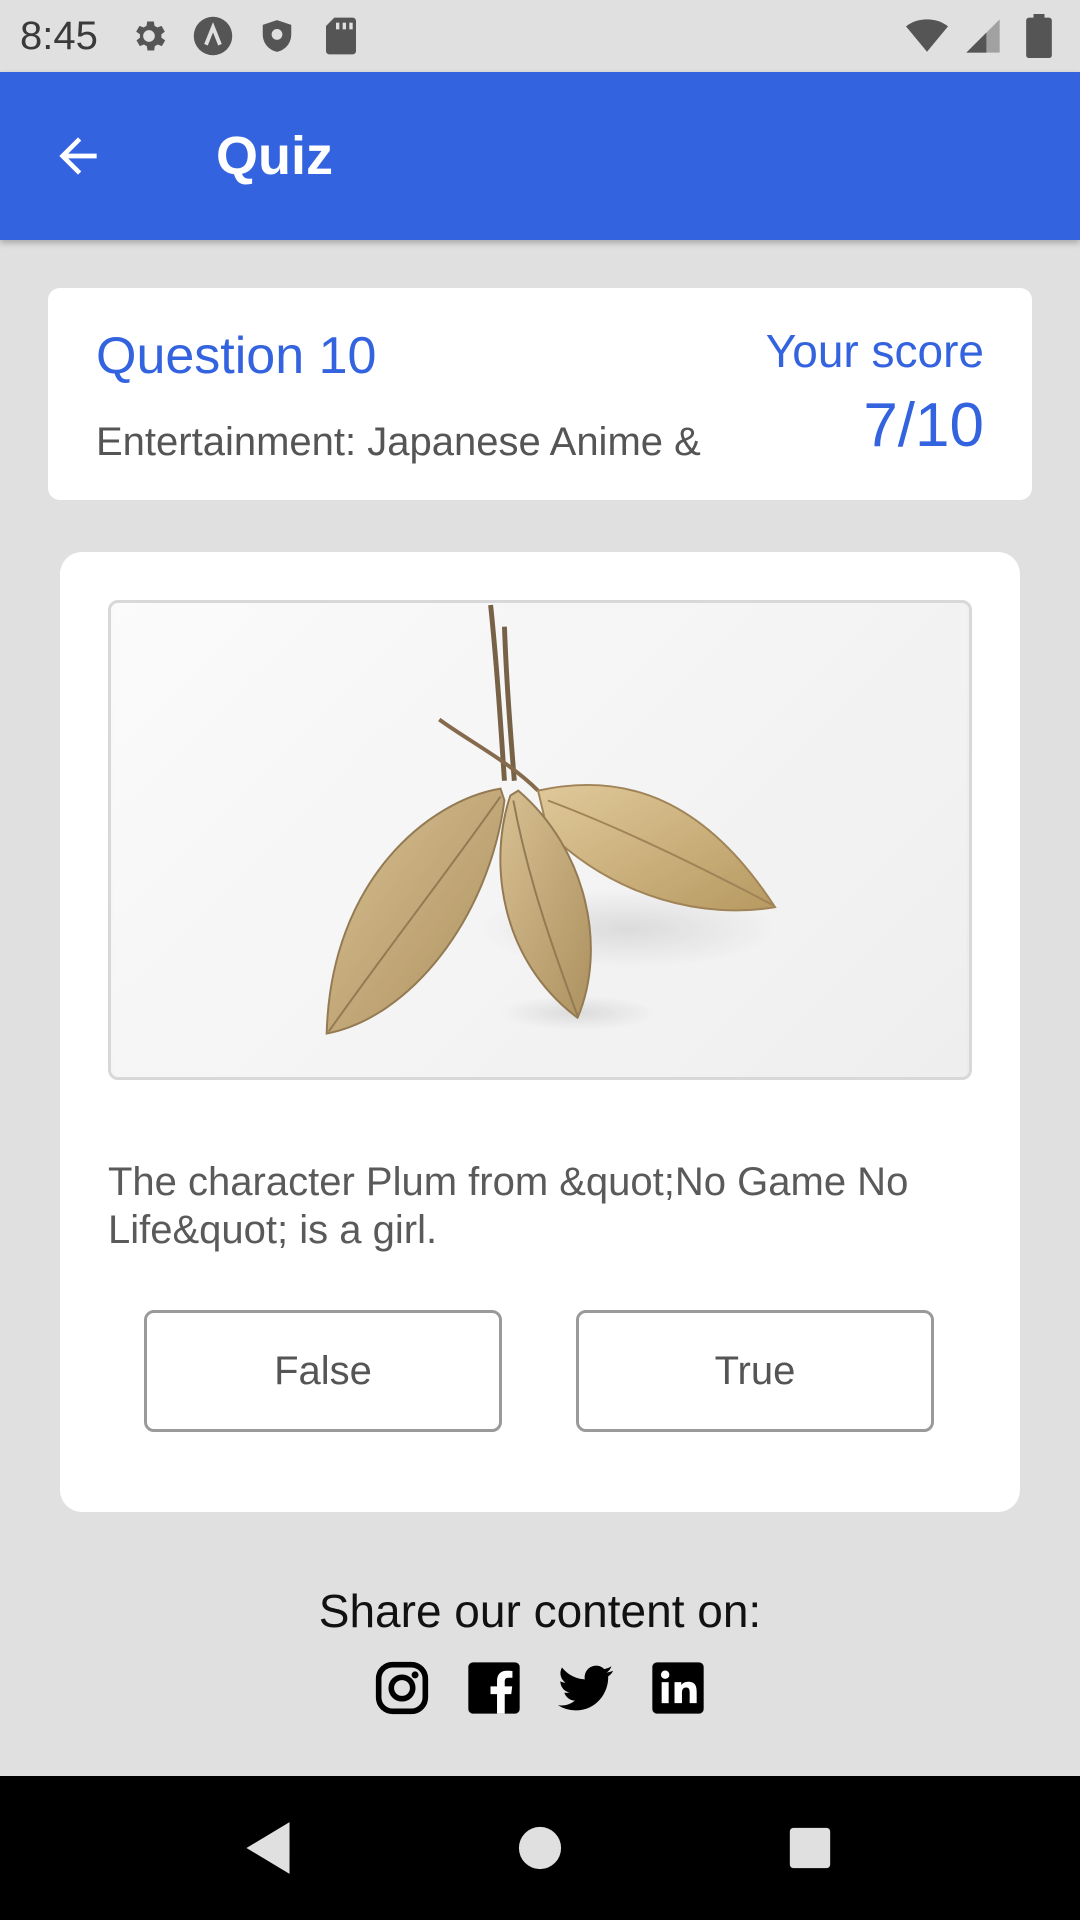  What do you see at coordinates (494, 1688) in the screenshot?
I see `facebook-icon` at bounding box center [494, 1688].